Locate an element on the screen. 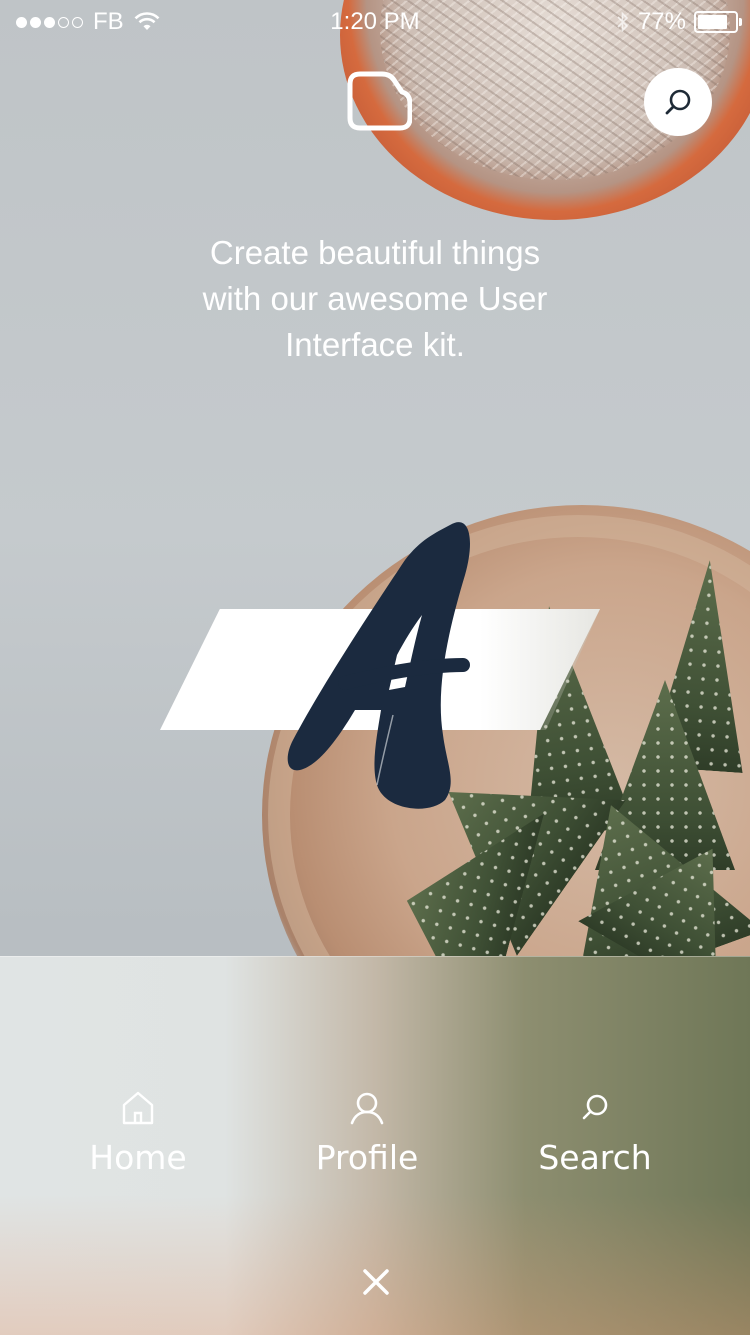 The height and width of the screenshot is (1335, 750). user-icon is located at coordinates (367, 1108).